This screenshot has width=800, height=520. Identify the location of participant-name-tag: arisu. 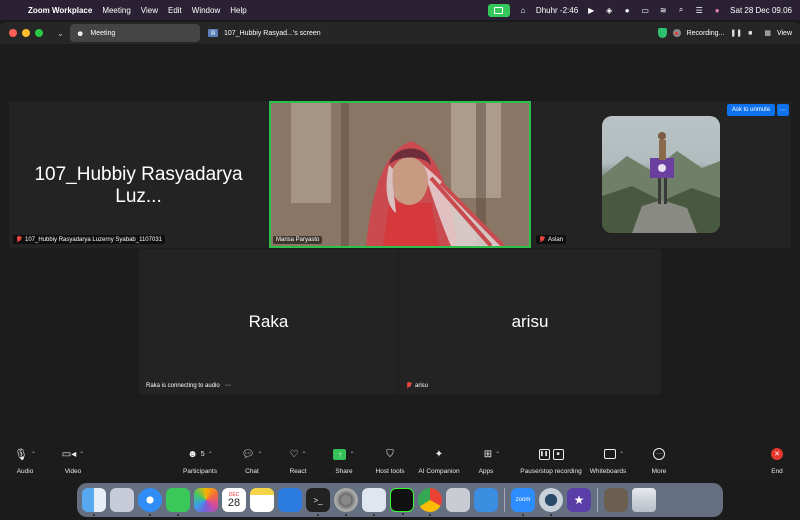
(417, 385).